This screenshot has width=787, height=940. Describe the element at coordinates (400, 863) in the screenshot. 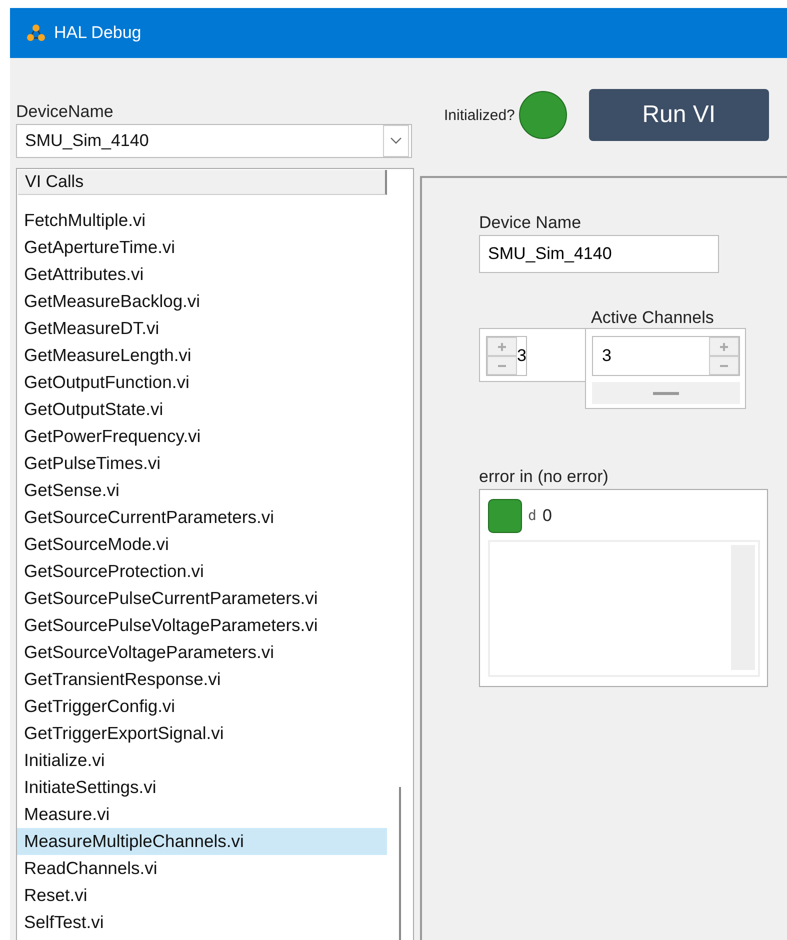

I see `scrollbar` at that location.